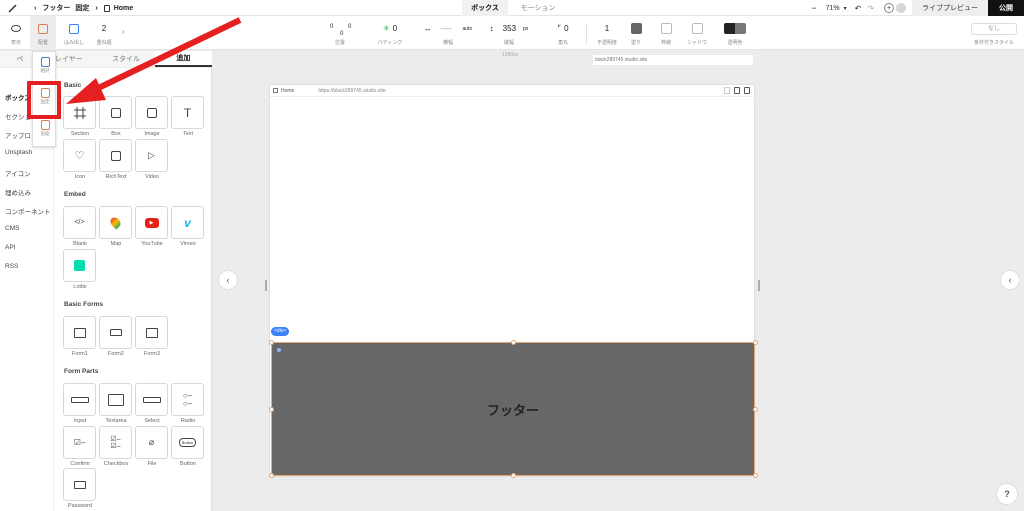 This screenshot has height=511, width=1024. What do you see at coordinates (607, 33) in the screenshot?
I see `opacity-control: 1 不透明度` at bounding box center [607, 33].